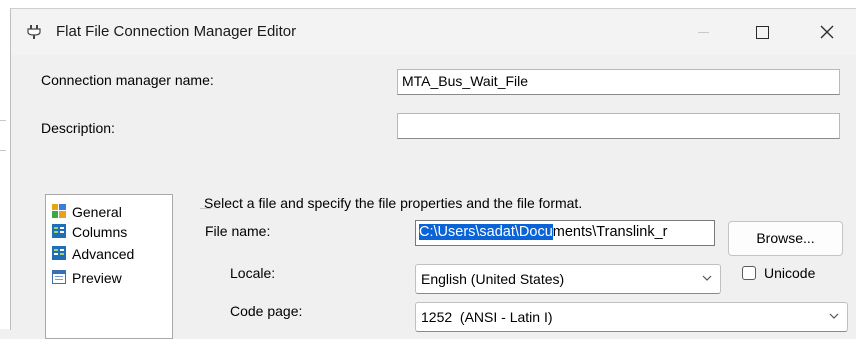  What do you see at coordinates (253, 273) in the screenshot?
I see `locale-label: Locale:` at bounding box center [253, 273].